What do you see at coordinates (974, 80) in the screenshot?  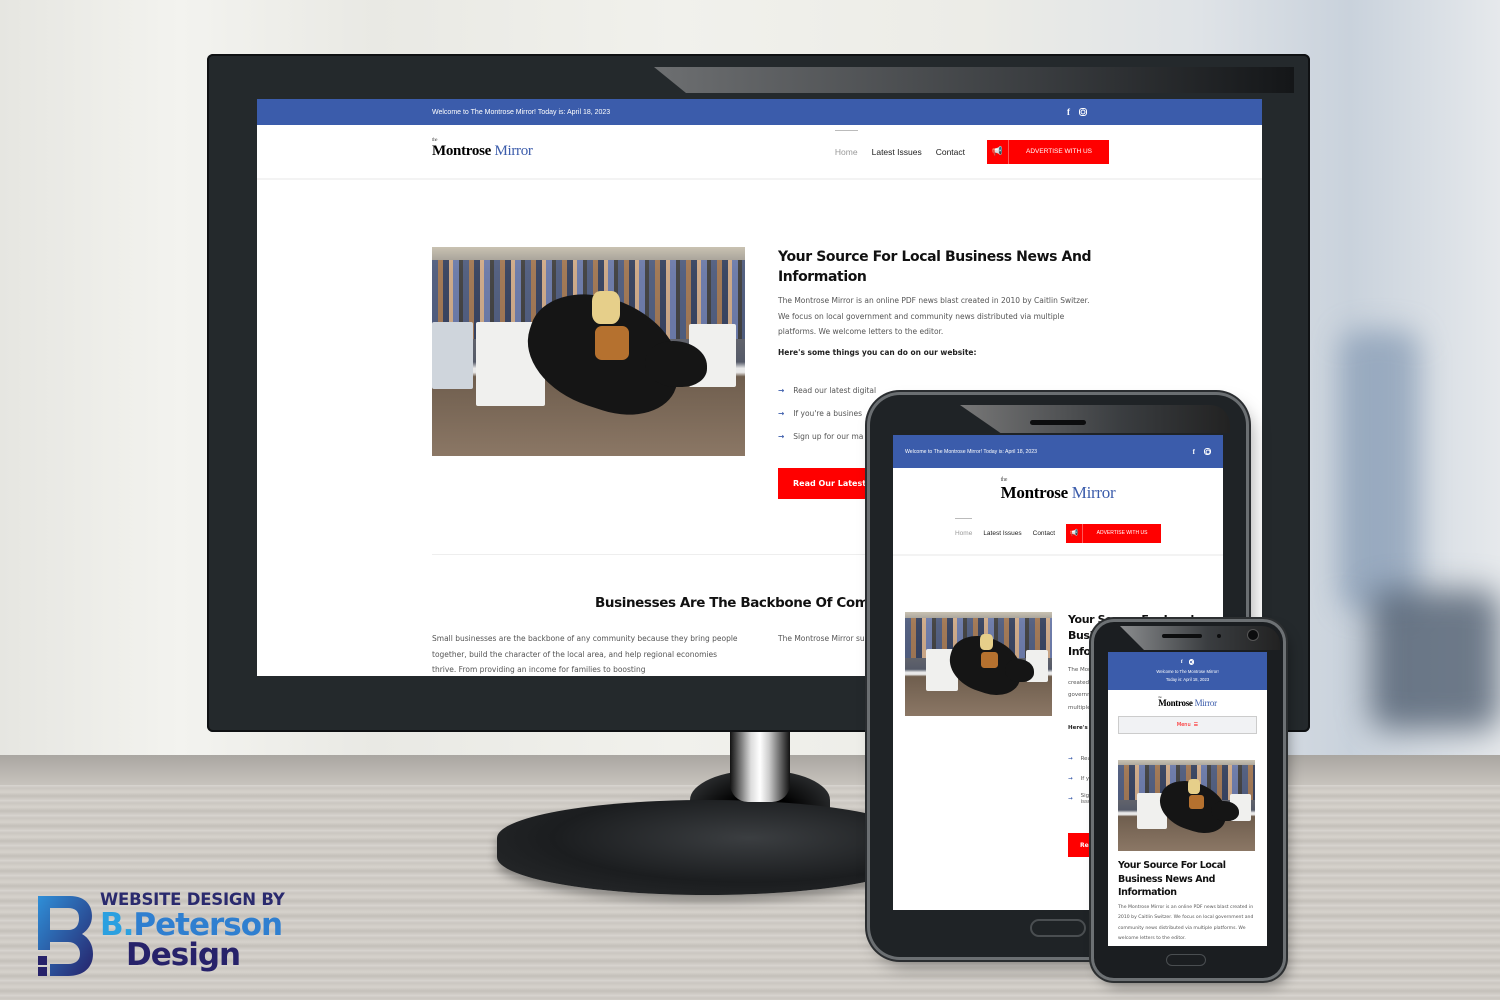 I see `monitor-glare` at bounding box center [974, 80].